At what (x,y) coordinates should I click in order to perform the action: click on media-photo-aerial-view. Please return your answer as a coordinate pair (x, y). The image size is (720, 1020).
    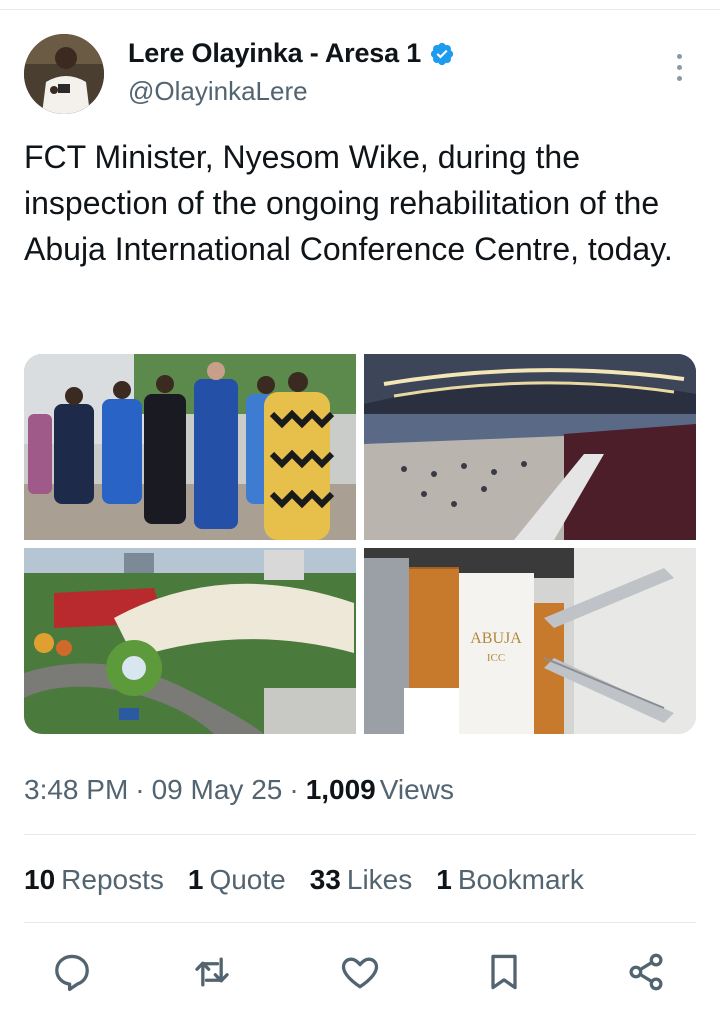
    Looking at the image, I should click on (190, 641).